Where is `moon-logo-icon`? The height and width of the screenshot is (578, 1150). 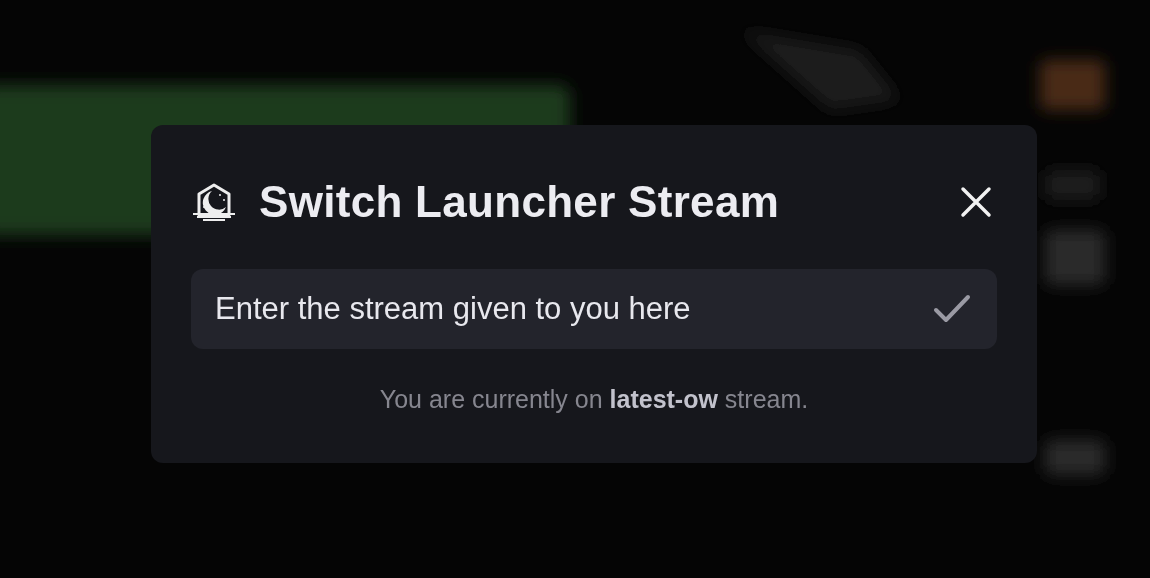 moon-logo-icon is located at coordinates (214, 202).